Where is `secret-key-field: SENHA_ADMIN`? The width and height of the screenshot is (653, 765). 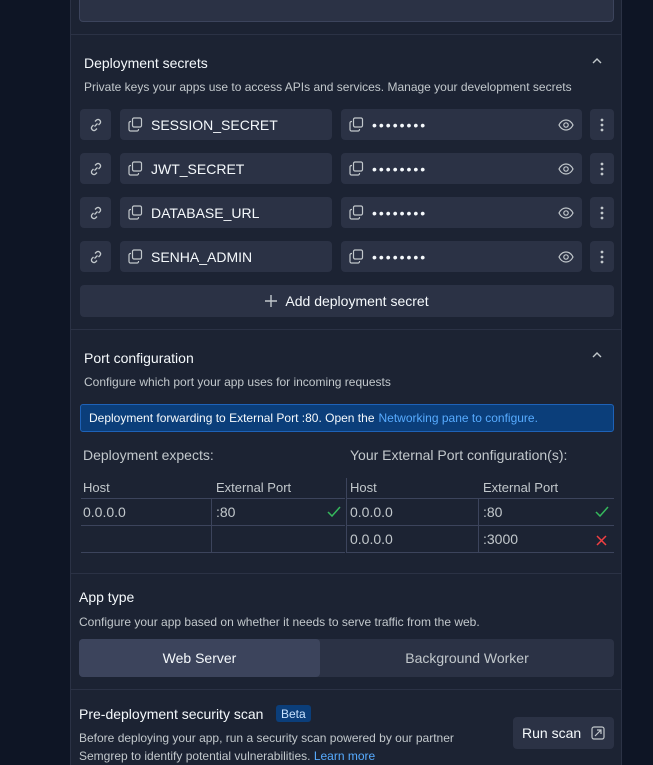 secret-key-field: SENHA_ADMIN is located at coordinates (226, 256).